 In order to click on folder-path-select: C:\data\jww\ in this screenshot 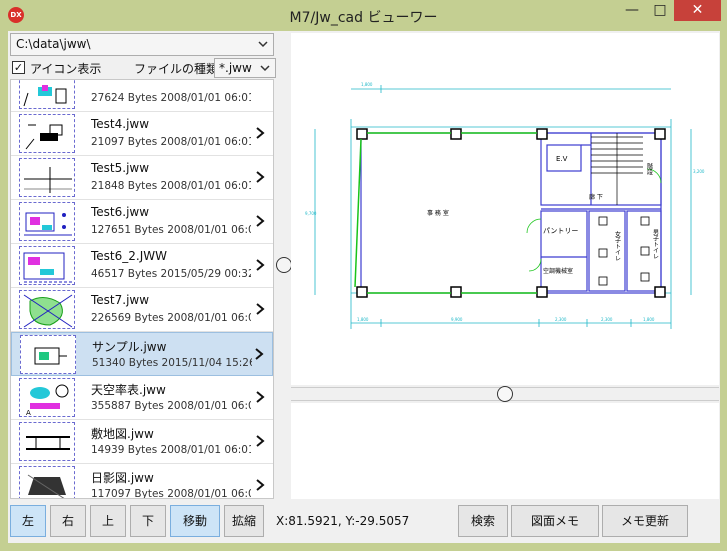, I will do `click(142, 44)`.